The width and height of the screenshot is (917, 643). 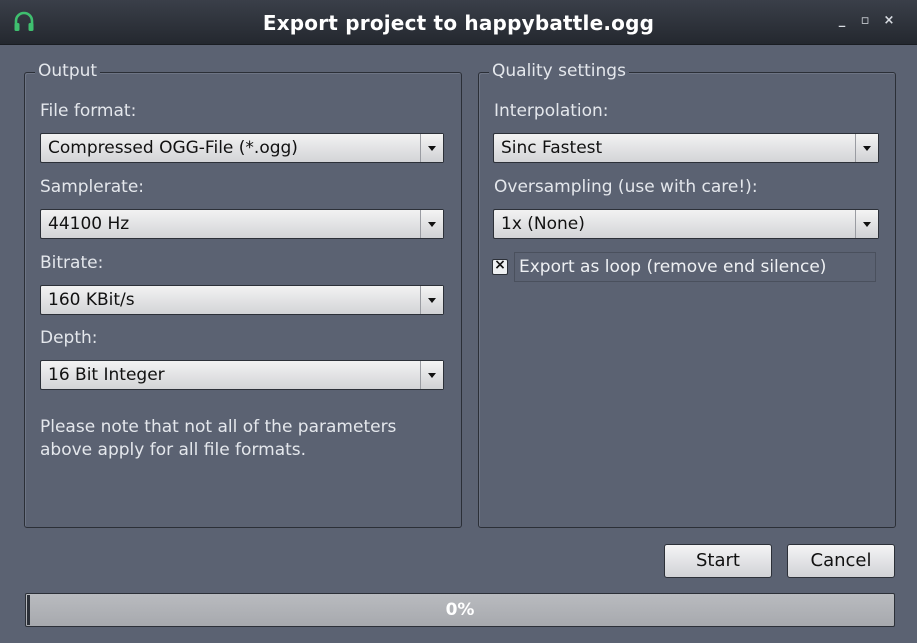 What do you see at coordinates (88, 111) in the screenshot?
I see `file-format-label: File format:` at bounding box center [88, 111].